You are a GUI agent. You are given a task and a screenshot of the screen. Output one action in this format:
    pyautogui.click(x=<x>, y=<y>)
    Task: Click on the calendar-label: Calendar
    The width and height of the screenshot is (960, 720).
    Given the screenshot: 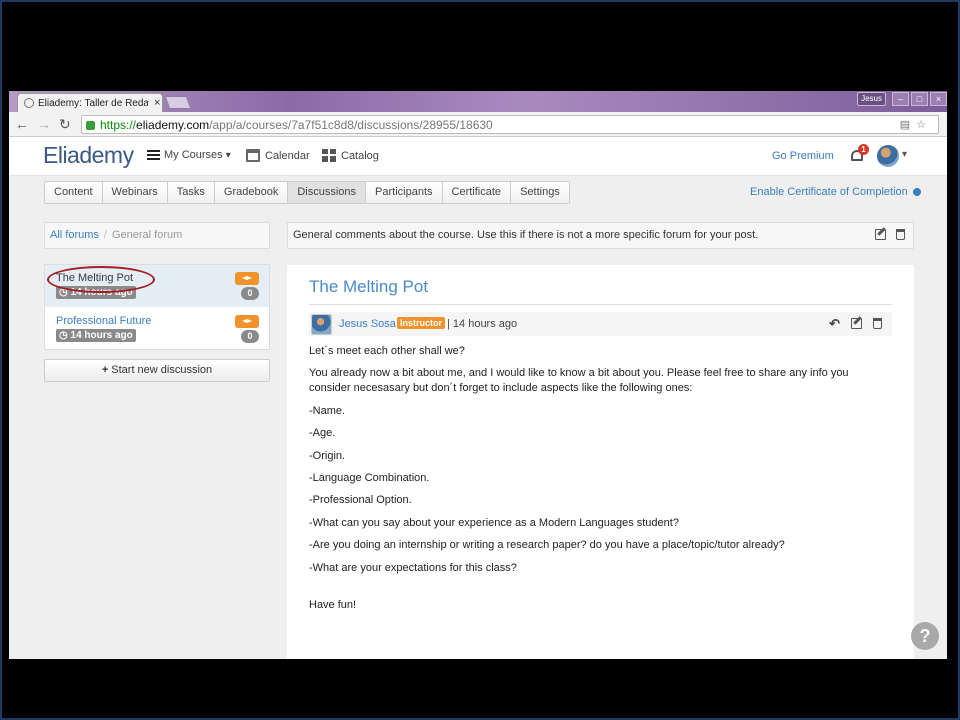 What is the action you would take?
    pyautogui.click(x=287, y=155)
    